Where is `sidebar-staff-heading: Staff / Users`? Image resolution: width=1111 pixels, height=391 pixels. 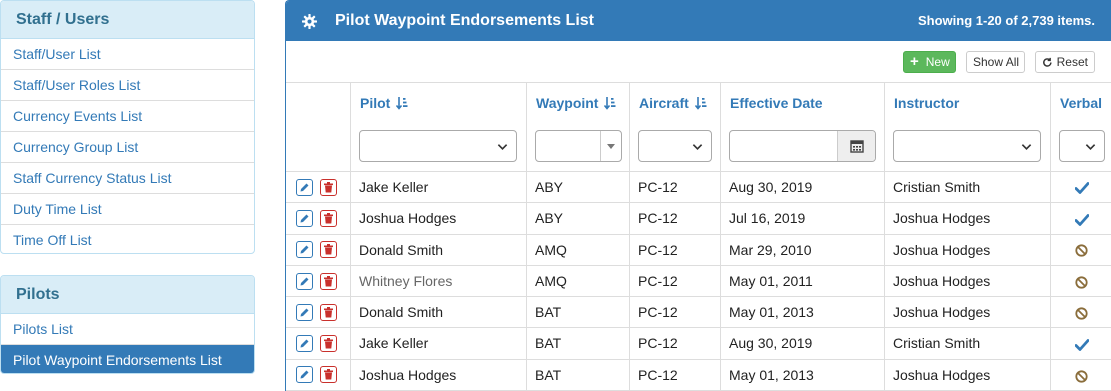 sidebar-staff-heading: Staff / Users is located at coordinates (127, 20).